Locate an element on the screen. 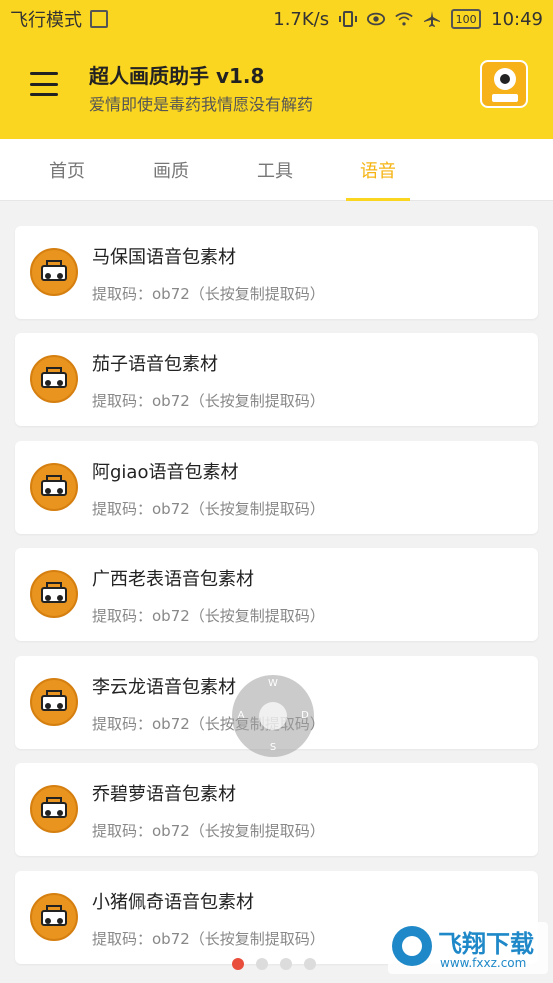 The height and width of the screenshot is (983, 553). app-subtitle: 爱情即使是毒药我情愿没有解药 is located at coordinates (201, 104).